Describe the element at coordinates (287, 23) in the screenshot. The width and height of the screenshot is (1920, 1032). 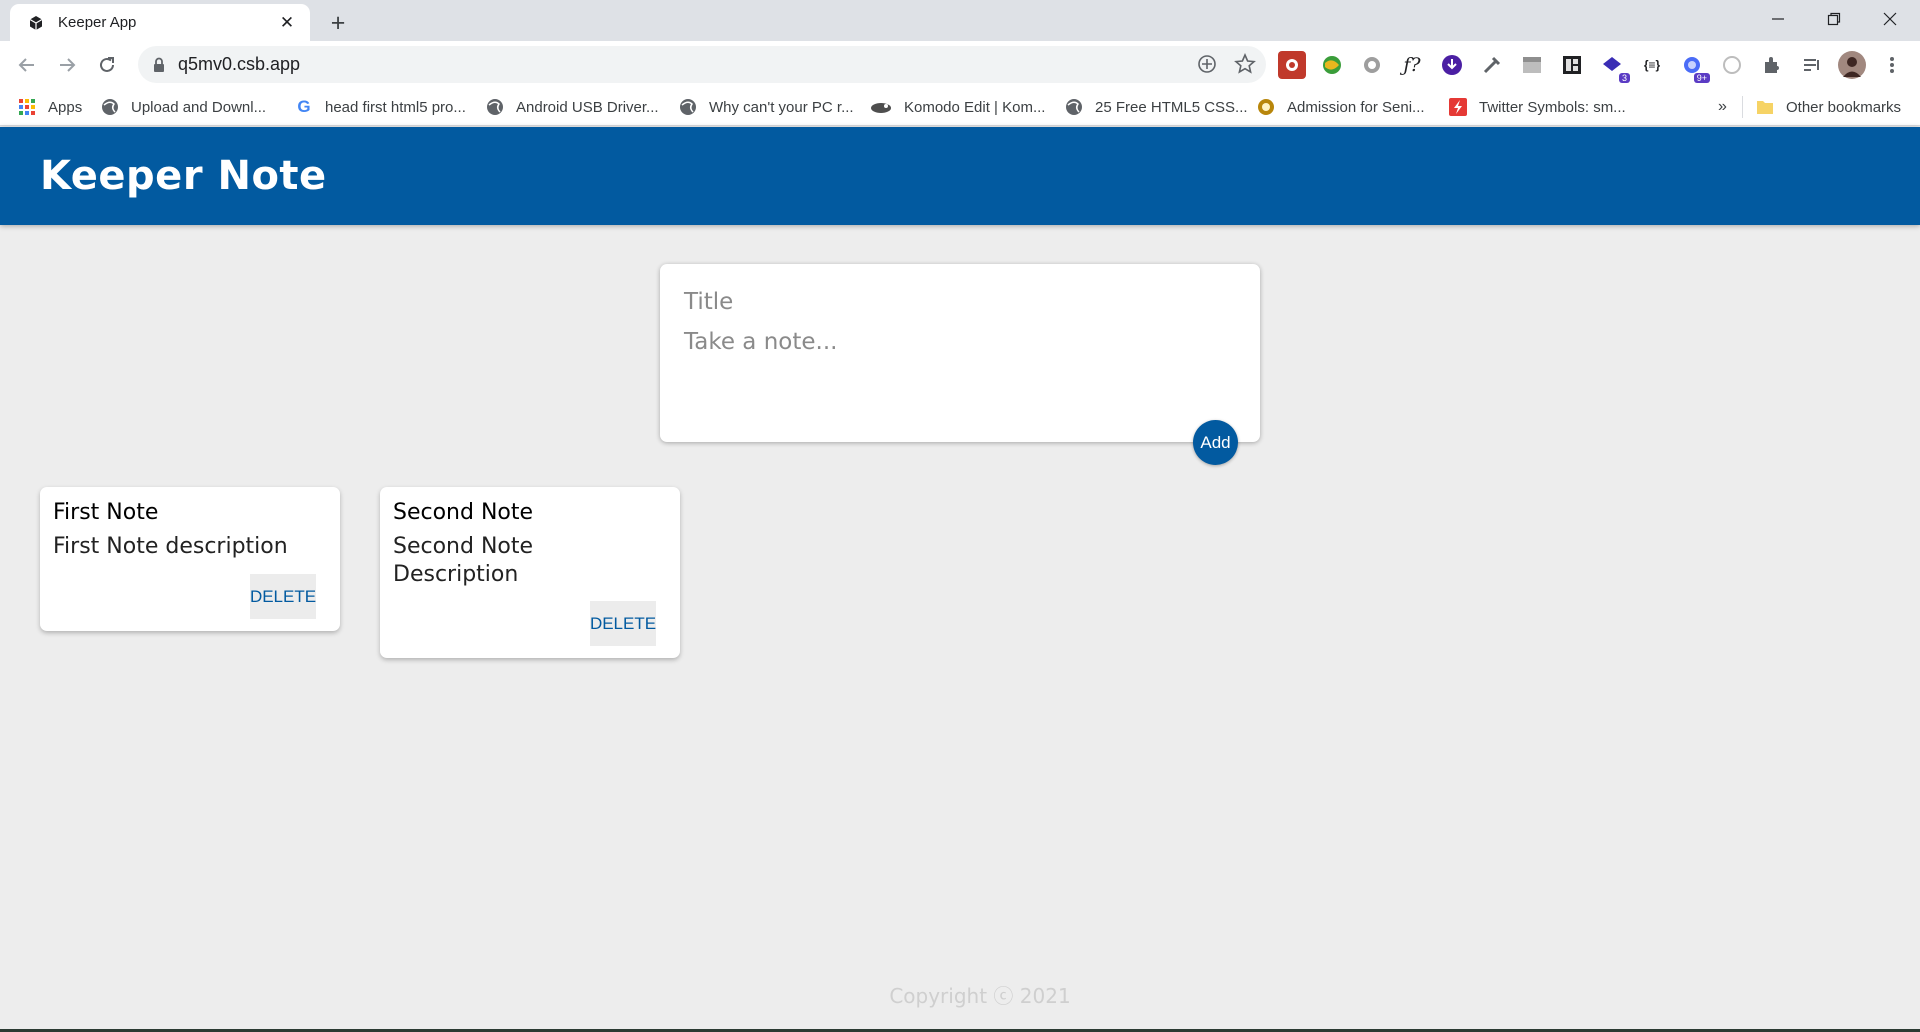
I see `tab-close-icon: ✕` at that location.